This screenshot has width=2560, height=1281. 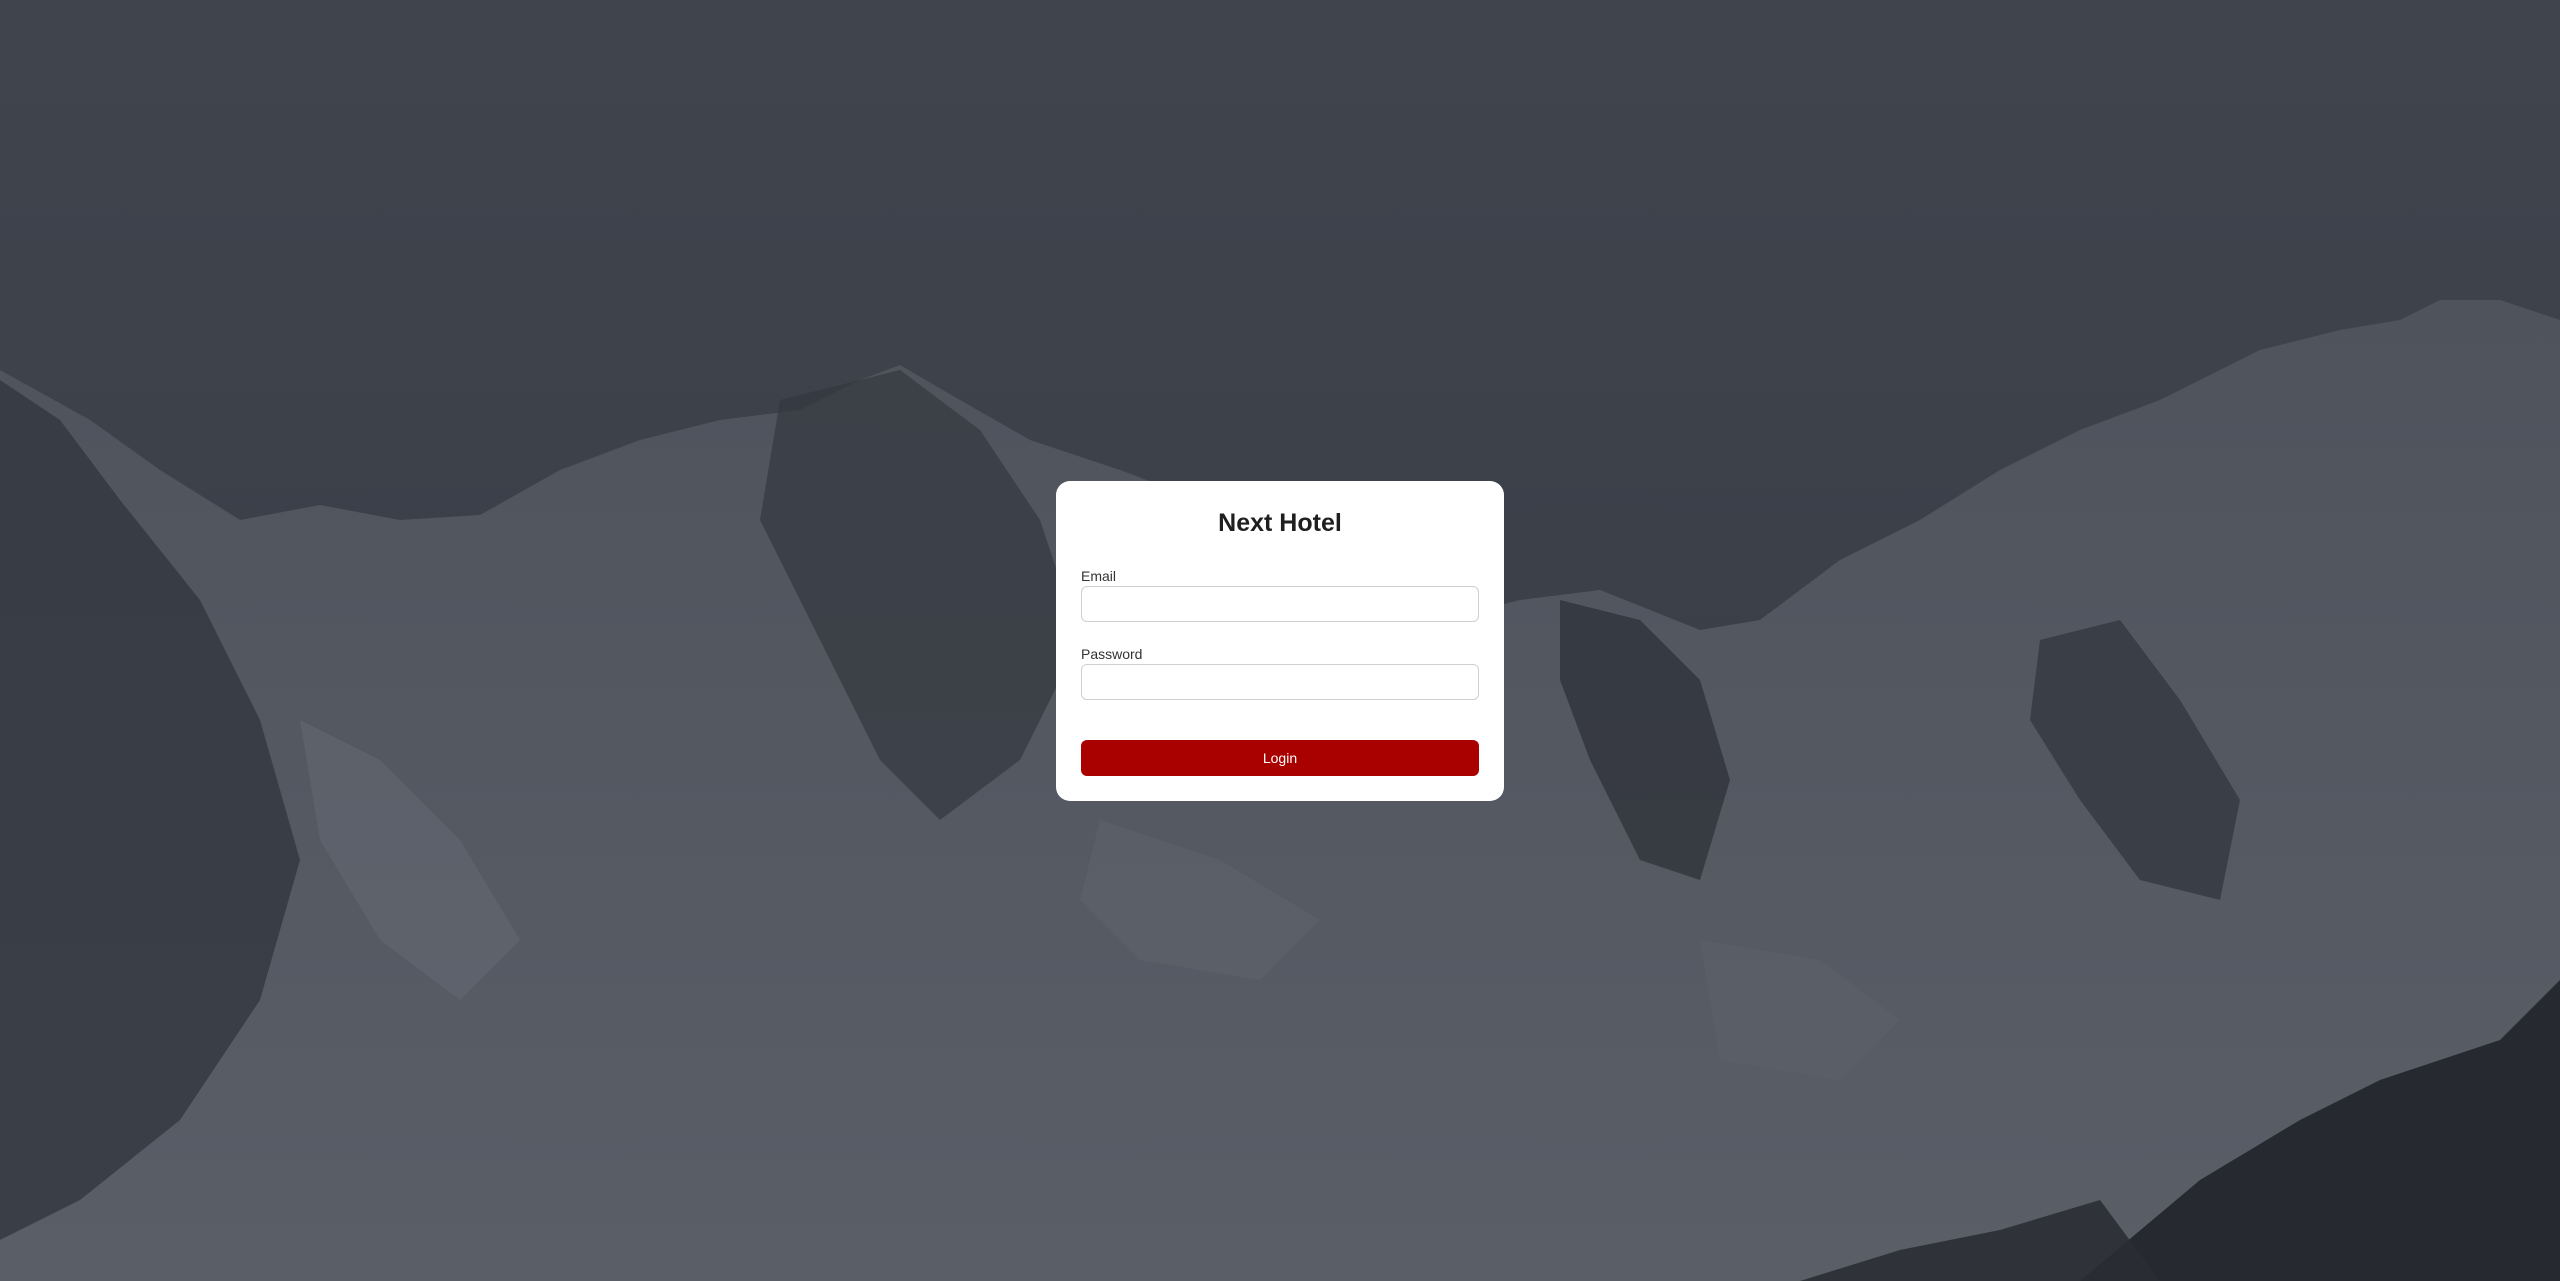 I want to click on password-label: Password, so click(x=1112, y=654).